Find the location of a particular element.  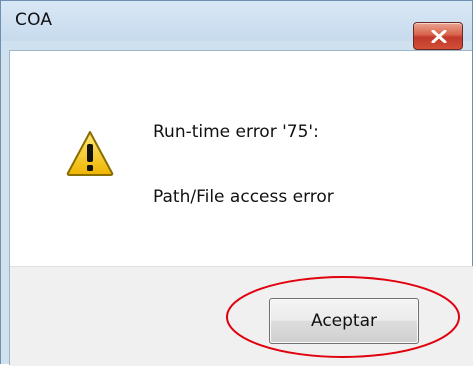

close-icon is located at coordinates (439, 36).